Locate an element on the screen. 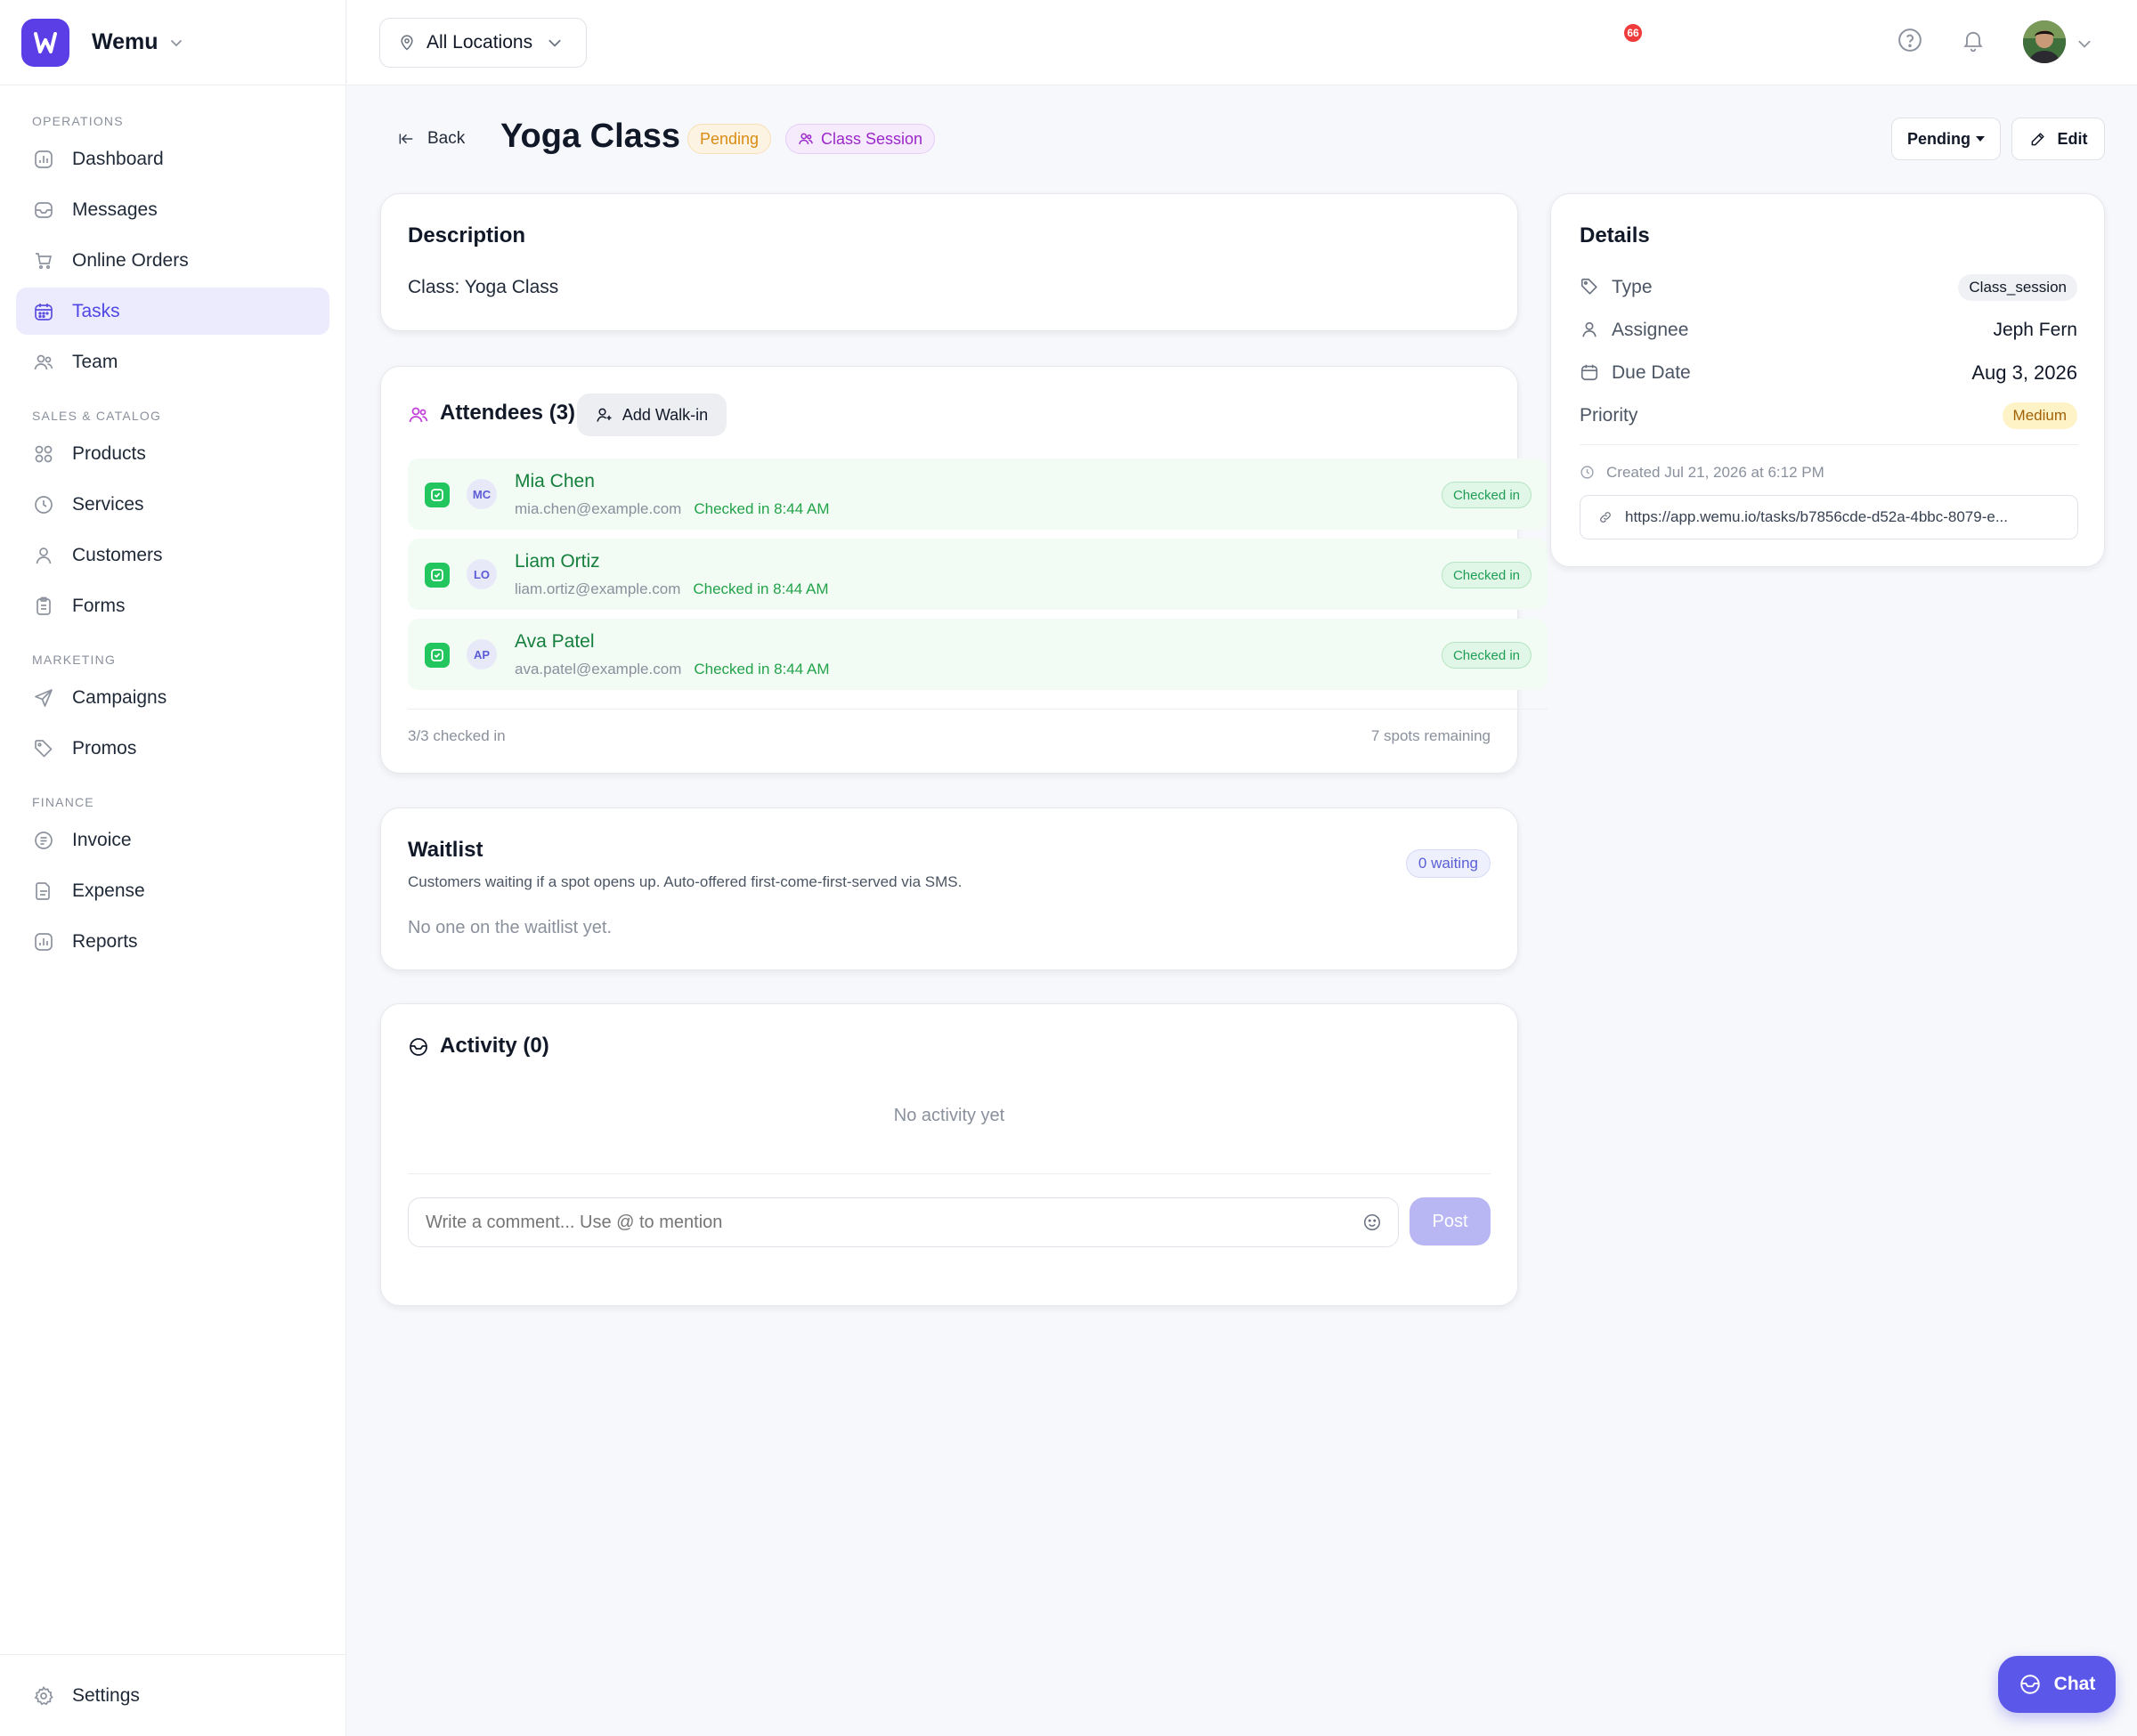 The image size is (2137, 1736). chat-icon is located at coordinates (2036, 1684).